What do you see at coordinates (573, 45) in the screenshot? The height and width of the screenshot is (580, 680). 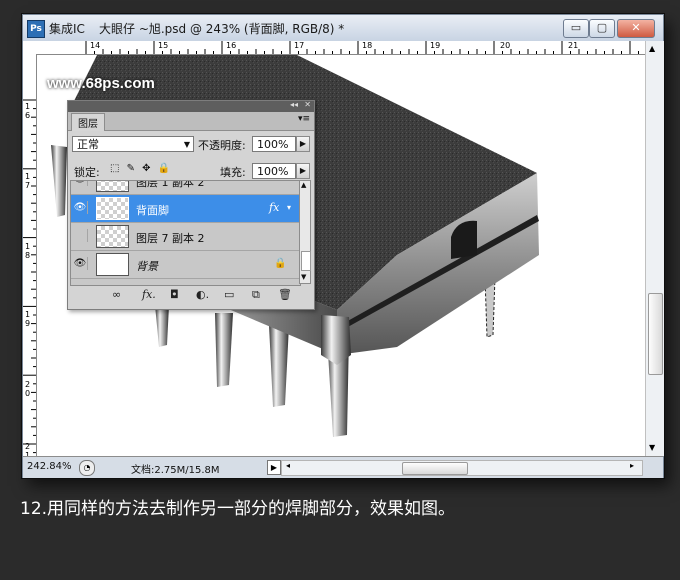 I see `ruler-label: 21` at bounding box center [573, 45].